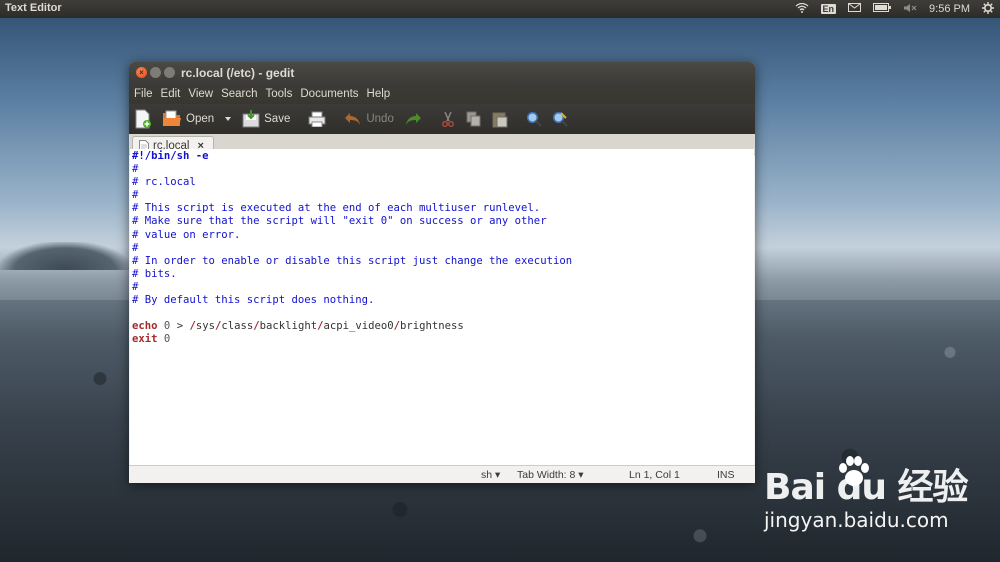 The height and width of the screenshot is (562, 1000). Describe the element at coordinates (135, 169) in the screenshot. I see `code-line-2: #` at that location.